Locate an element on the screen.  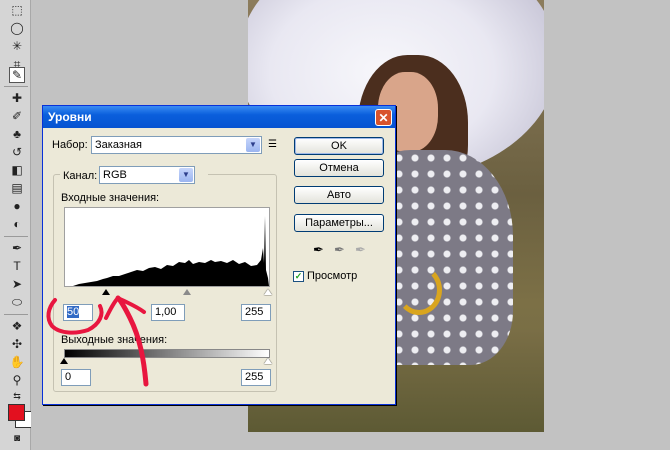
preset-value: Заказная is located at coordinates (119, 145).